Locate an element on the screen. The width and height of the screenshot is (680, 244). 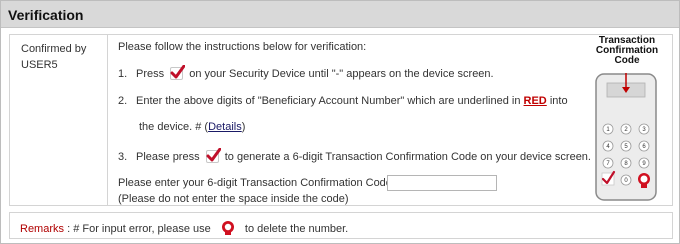
red-keyword: RED is located at coordinates (535, 101).